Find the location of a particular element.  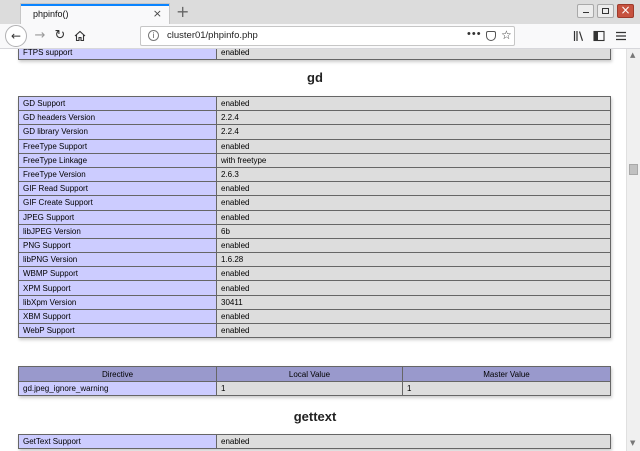

table-row: FreeType Linkage with freetype is located at coordinates (314, 160).